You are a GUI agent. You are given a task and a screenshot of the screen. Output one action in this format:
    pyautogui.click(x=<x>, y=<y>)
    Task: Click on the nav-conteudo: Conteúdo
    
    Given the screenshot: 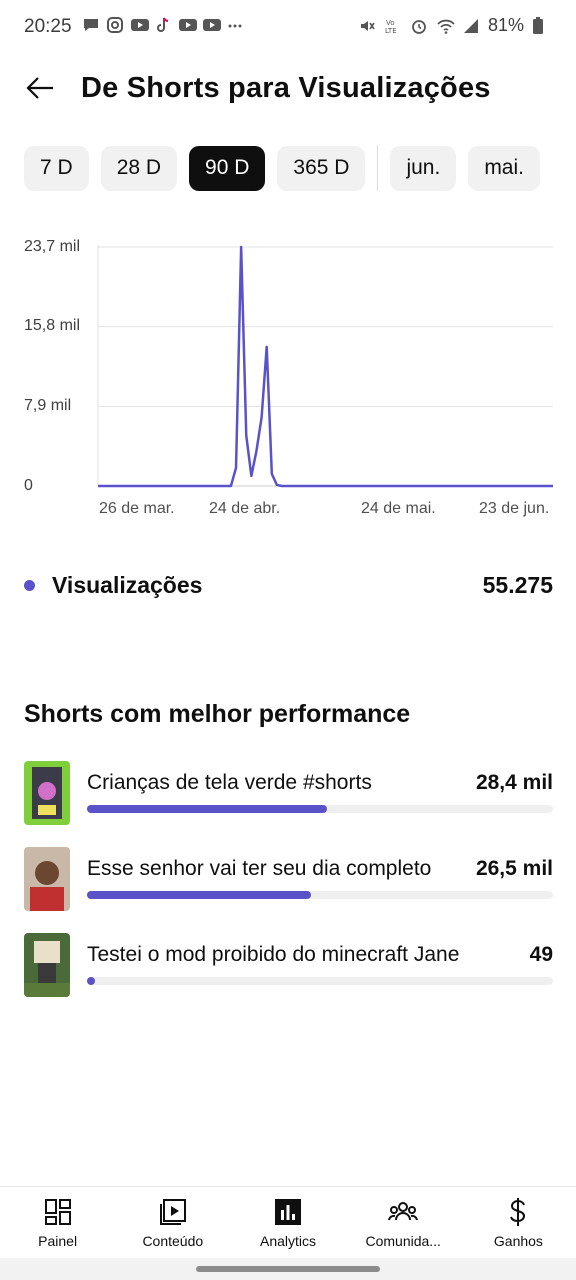 What is the action you would take?
    pyautogui.click(x=172, y=1222)
    